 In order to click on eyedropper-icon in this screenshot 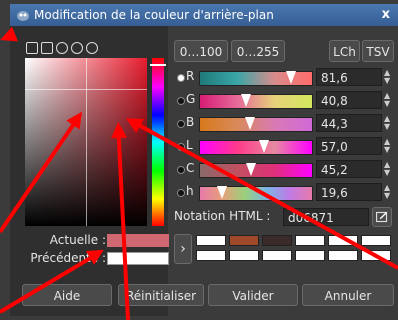, I will do `click(382, 217)`.